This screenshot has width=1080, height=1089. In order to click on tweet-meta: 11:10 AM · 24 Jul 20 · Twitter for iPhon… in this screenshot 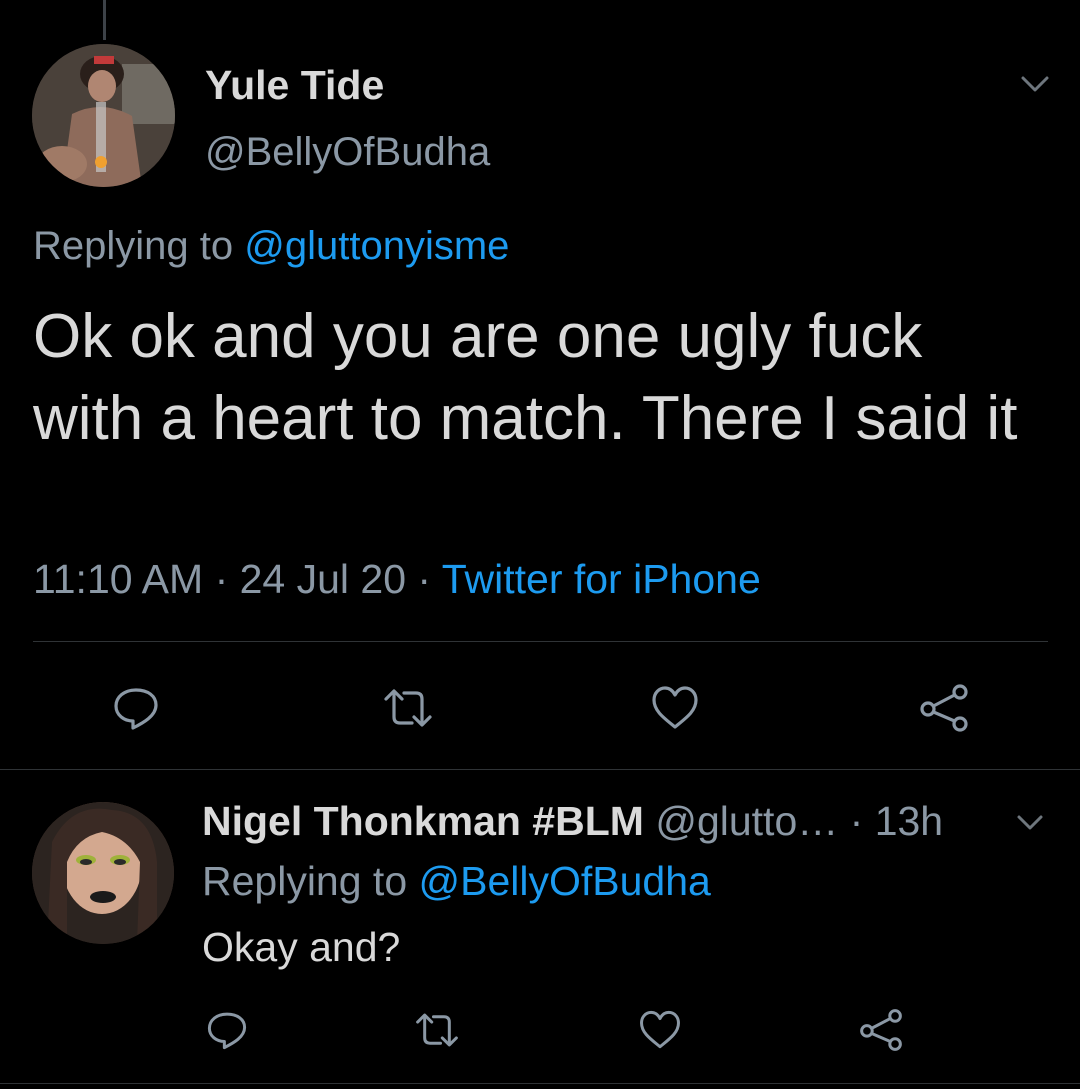, I will do `click(397, 579)`.